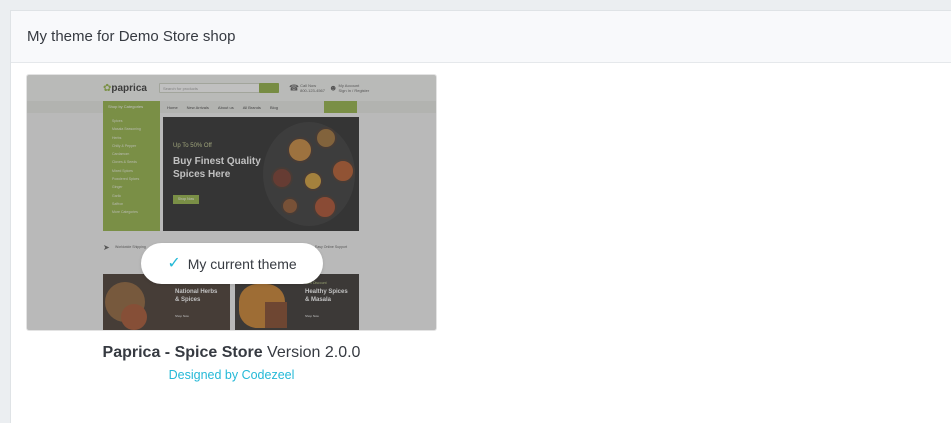 The width and height of the screenshot is (951, 423). Describe the element at coordinates (174, 263) in the screenshot. I see `checkmark-icon: ✓` at that location.